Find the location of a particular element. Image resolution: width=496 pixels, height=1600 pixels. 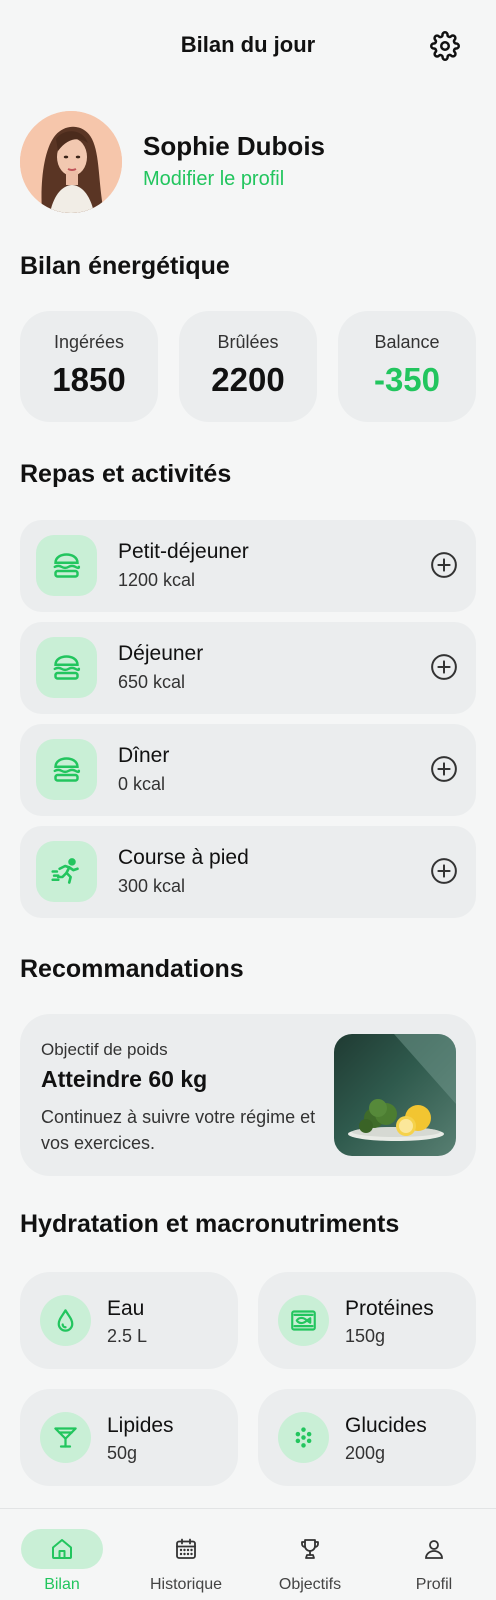

macro-title: Glucides is located at coordinates (386, 1425).